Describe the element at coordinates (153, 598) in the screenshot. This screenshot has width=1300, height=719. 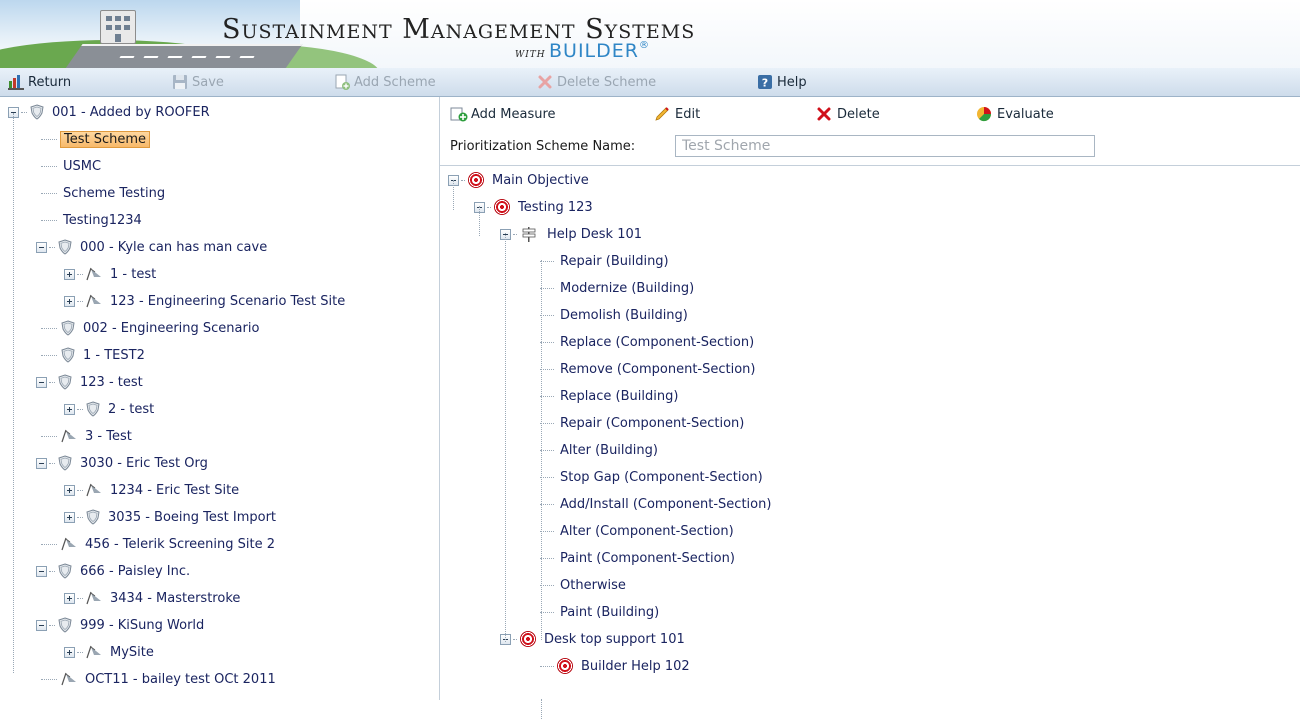
I see `tree-node: 3434 - Masterstroke` at that location.